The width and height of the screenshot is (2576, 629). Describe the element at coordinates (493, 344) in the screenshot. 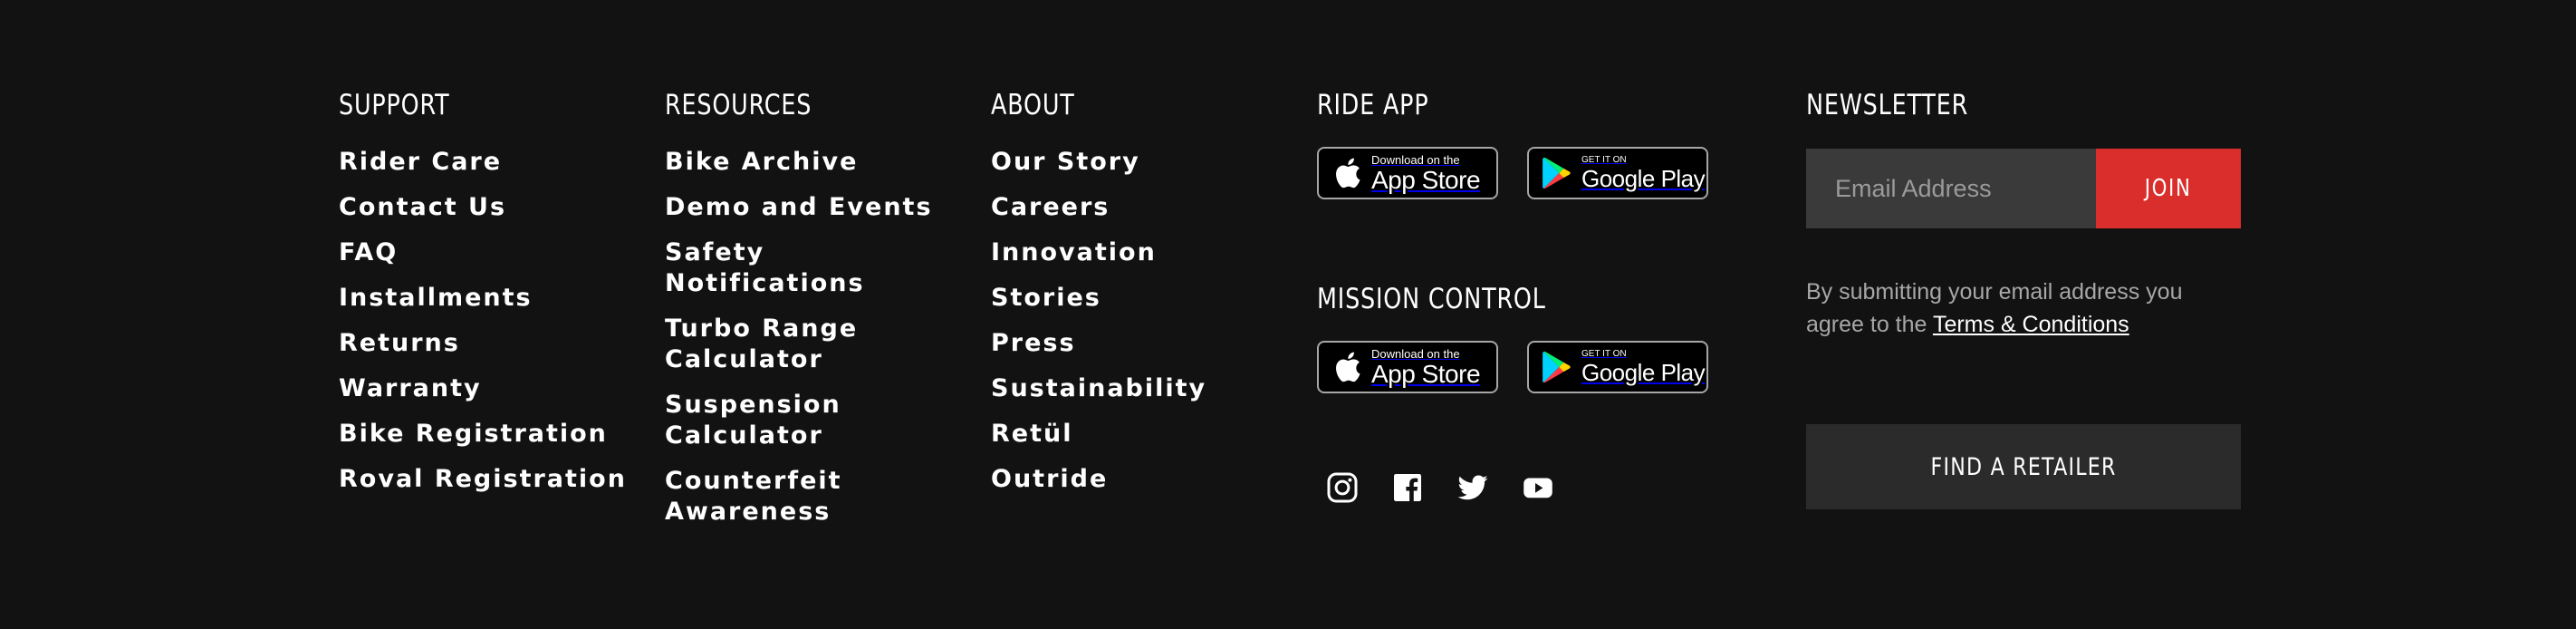

I see `link-returns: Returns` at that location.